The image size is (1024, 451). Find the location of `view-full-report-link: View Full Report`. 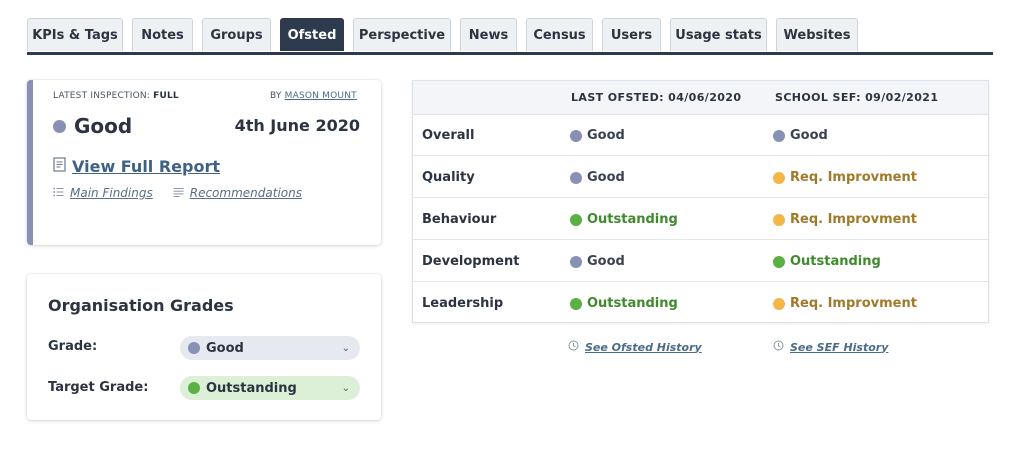

view-full-report-link: View Full Report is located at coordinates (146, 166).